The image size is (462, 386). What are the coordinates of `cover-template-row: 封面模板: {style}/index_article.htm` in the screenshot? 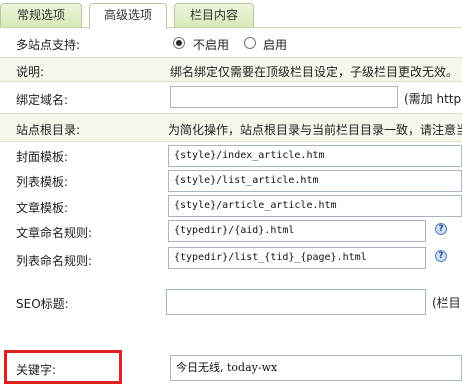 It's located at (231, 155).